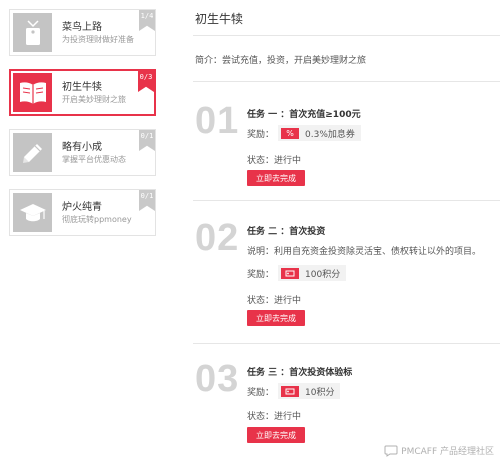 The image size is (500, 463). I want to click on task-number: 01, so click(217, 121).